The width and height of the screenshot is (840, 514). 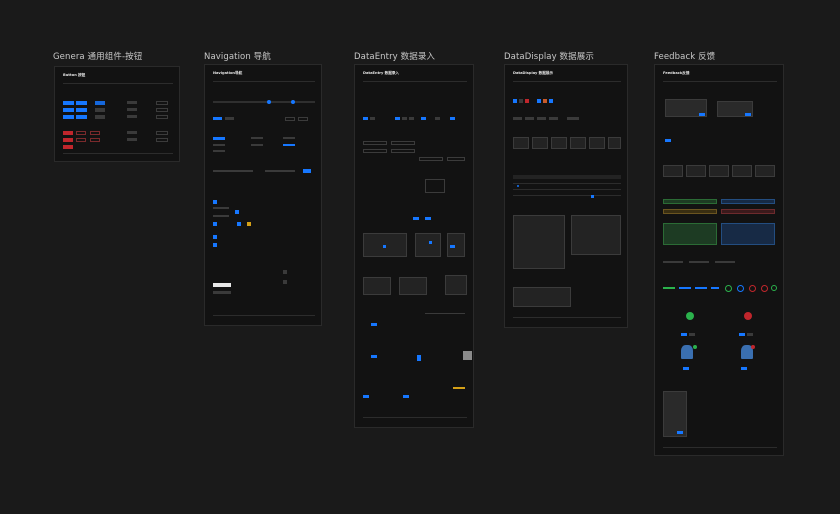 What do you see at coordinates (374, 356) in the screenshot?
I see `upload-button` at bounding box center [374, 356].